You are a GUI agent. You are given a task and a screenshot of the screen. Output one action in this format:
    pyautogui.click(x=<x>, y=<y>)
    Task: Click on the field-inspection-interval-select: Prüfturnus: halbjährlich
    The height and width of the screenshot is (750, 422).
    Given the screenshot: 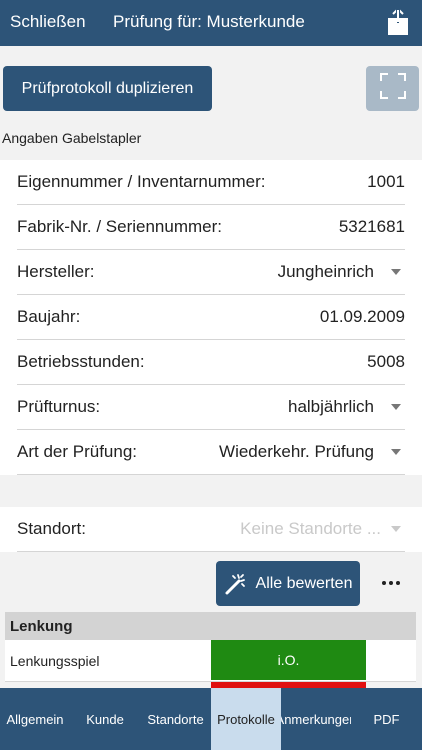 What is the action you would take?
    pyautogui.click(x=211, y=407)
    